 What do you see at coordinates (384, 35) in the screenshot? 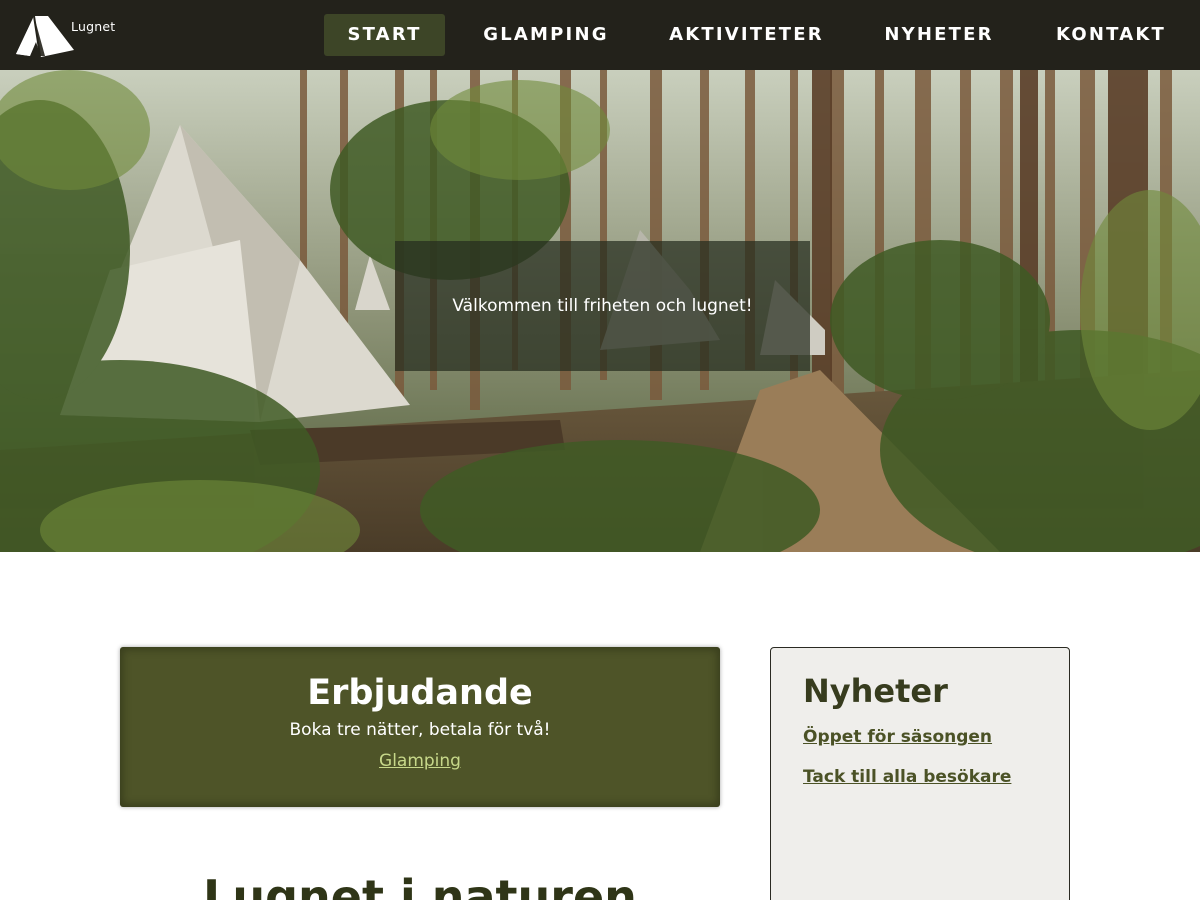
I see `nav-item-start: START` at bounding box center [384, 35].